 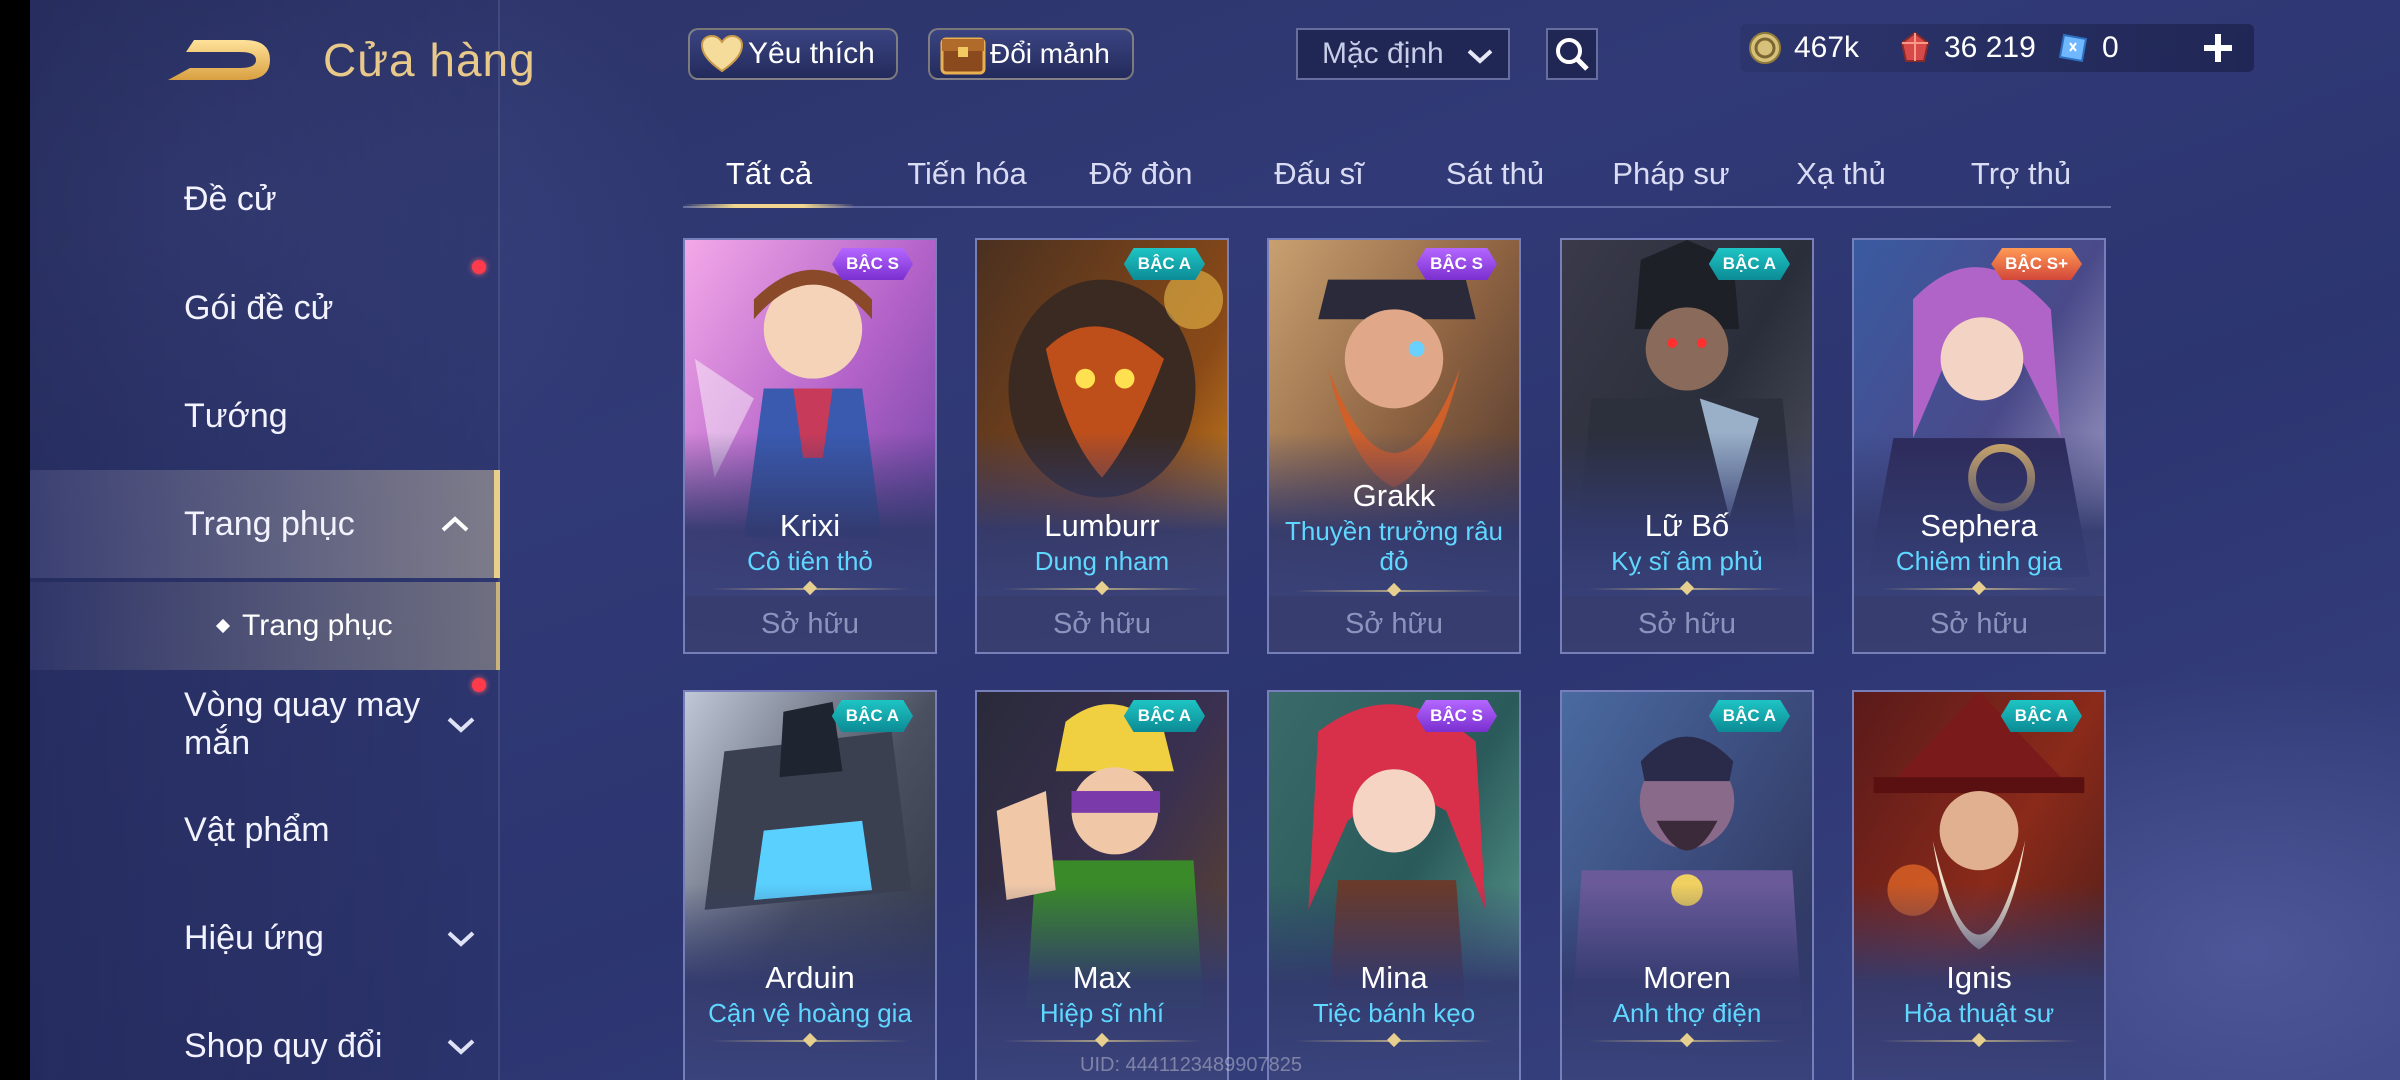 I want to click on tab-evolution: Tiến hóa, so click(x=967, y=174).